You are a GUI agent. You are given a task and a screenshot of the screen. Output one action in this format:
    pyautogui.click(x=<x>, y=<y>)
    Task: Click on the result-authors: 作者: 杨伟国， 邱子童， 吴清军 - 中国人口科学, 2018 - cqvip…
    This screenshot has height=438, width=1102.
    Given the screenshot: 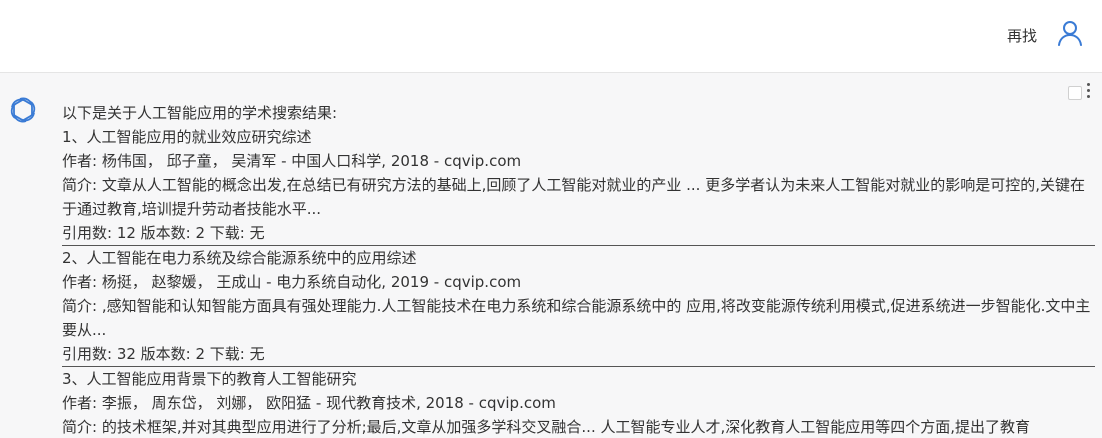 What is the action you would take?
    pyautogui.click(x=292, y=161)
    